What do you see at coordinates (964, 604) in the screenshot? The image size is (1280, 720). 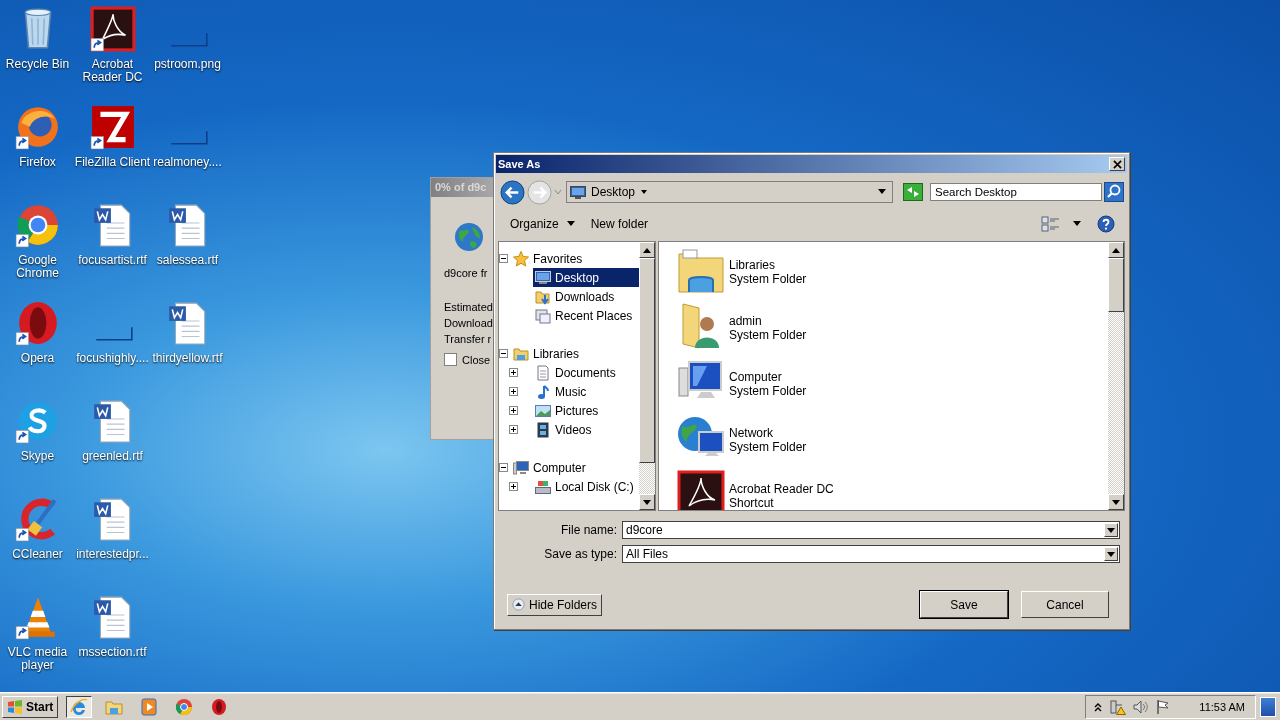 I see `save-button: Save` at bounding box center [964, 604].